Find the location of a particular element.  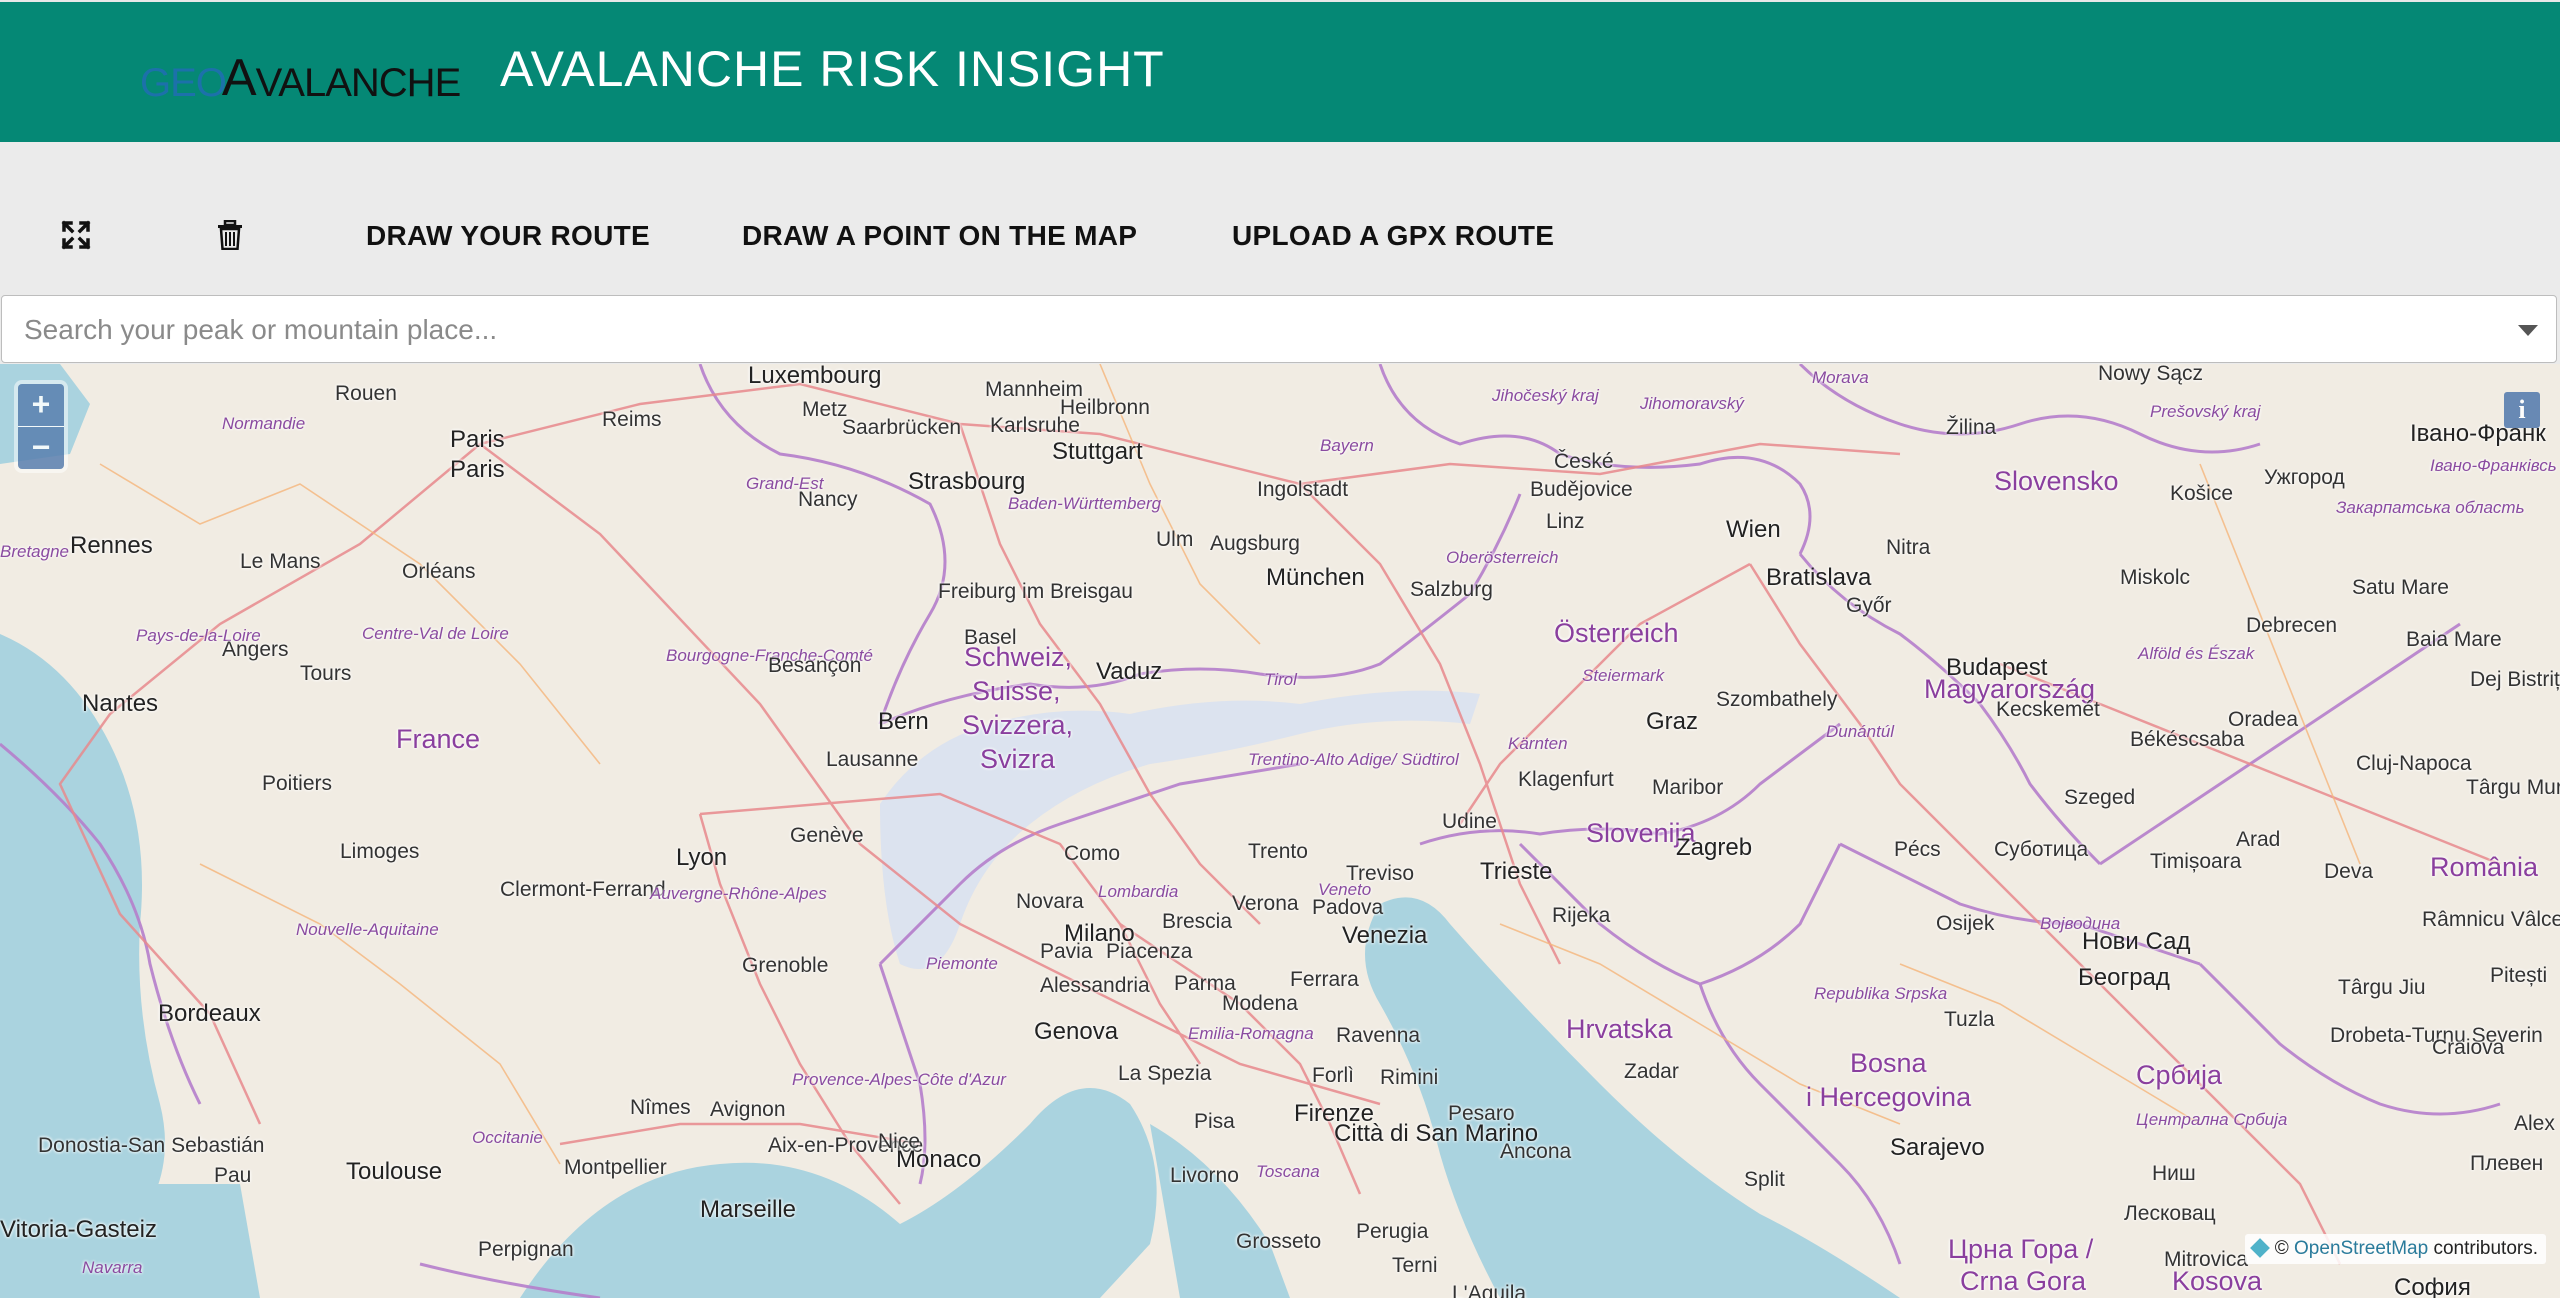

map-label-la-spezia: La Spezia is located at coordinates (1165, 1073).